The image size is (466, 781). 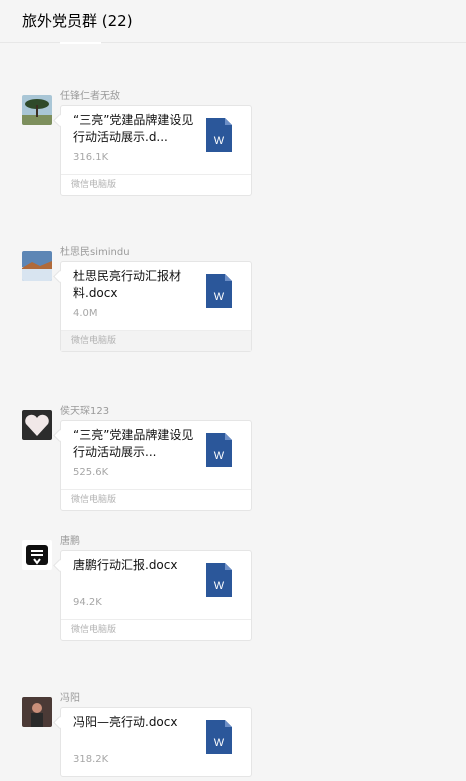 I want to click on file-card: “三亮”党建品牌建设见行动活动展示... 525.6K W 微信电脑版, so click(x=156, y=465).